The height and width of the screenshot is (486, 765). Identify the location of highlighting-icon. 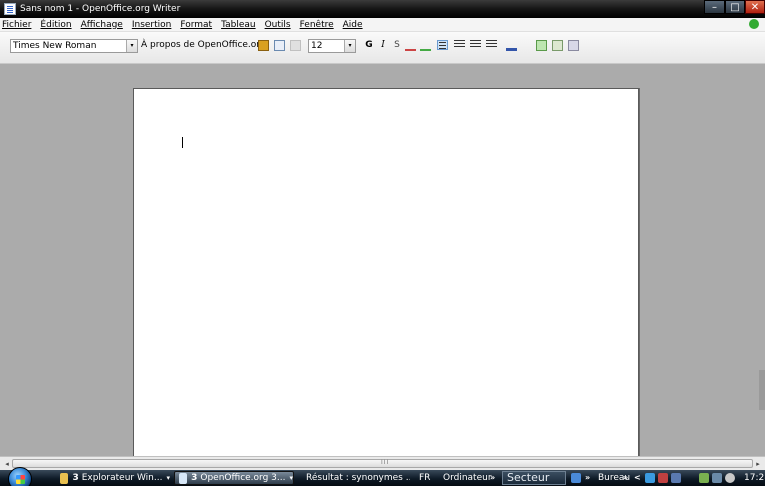
(557, 45).